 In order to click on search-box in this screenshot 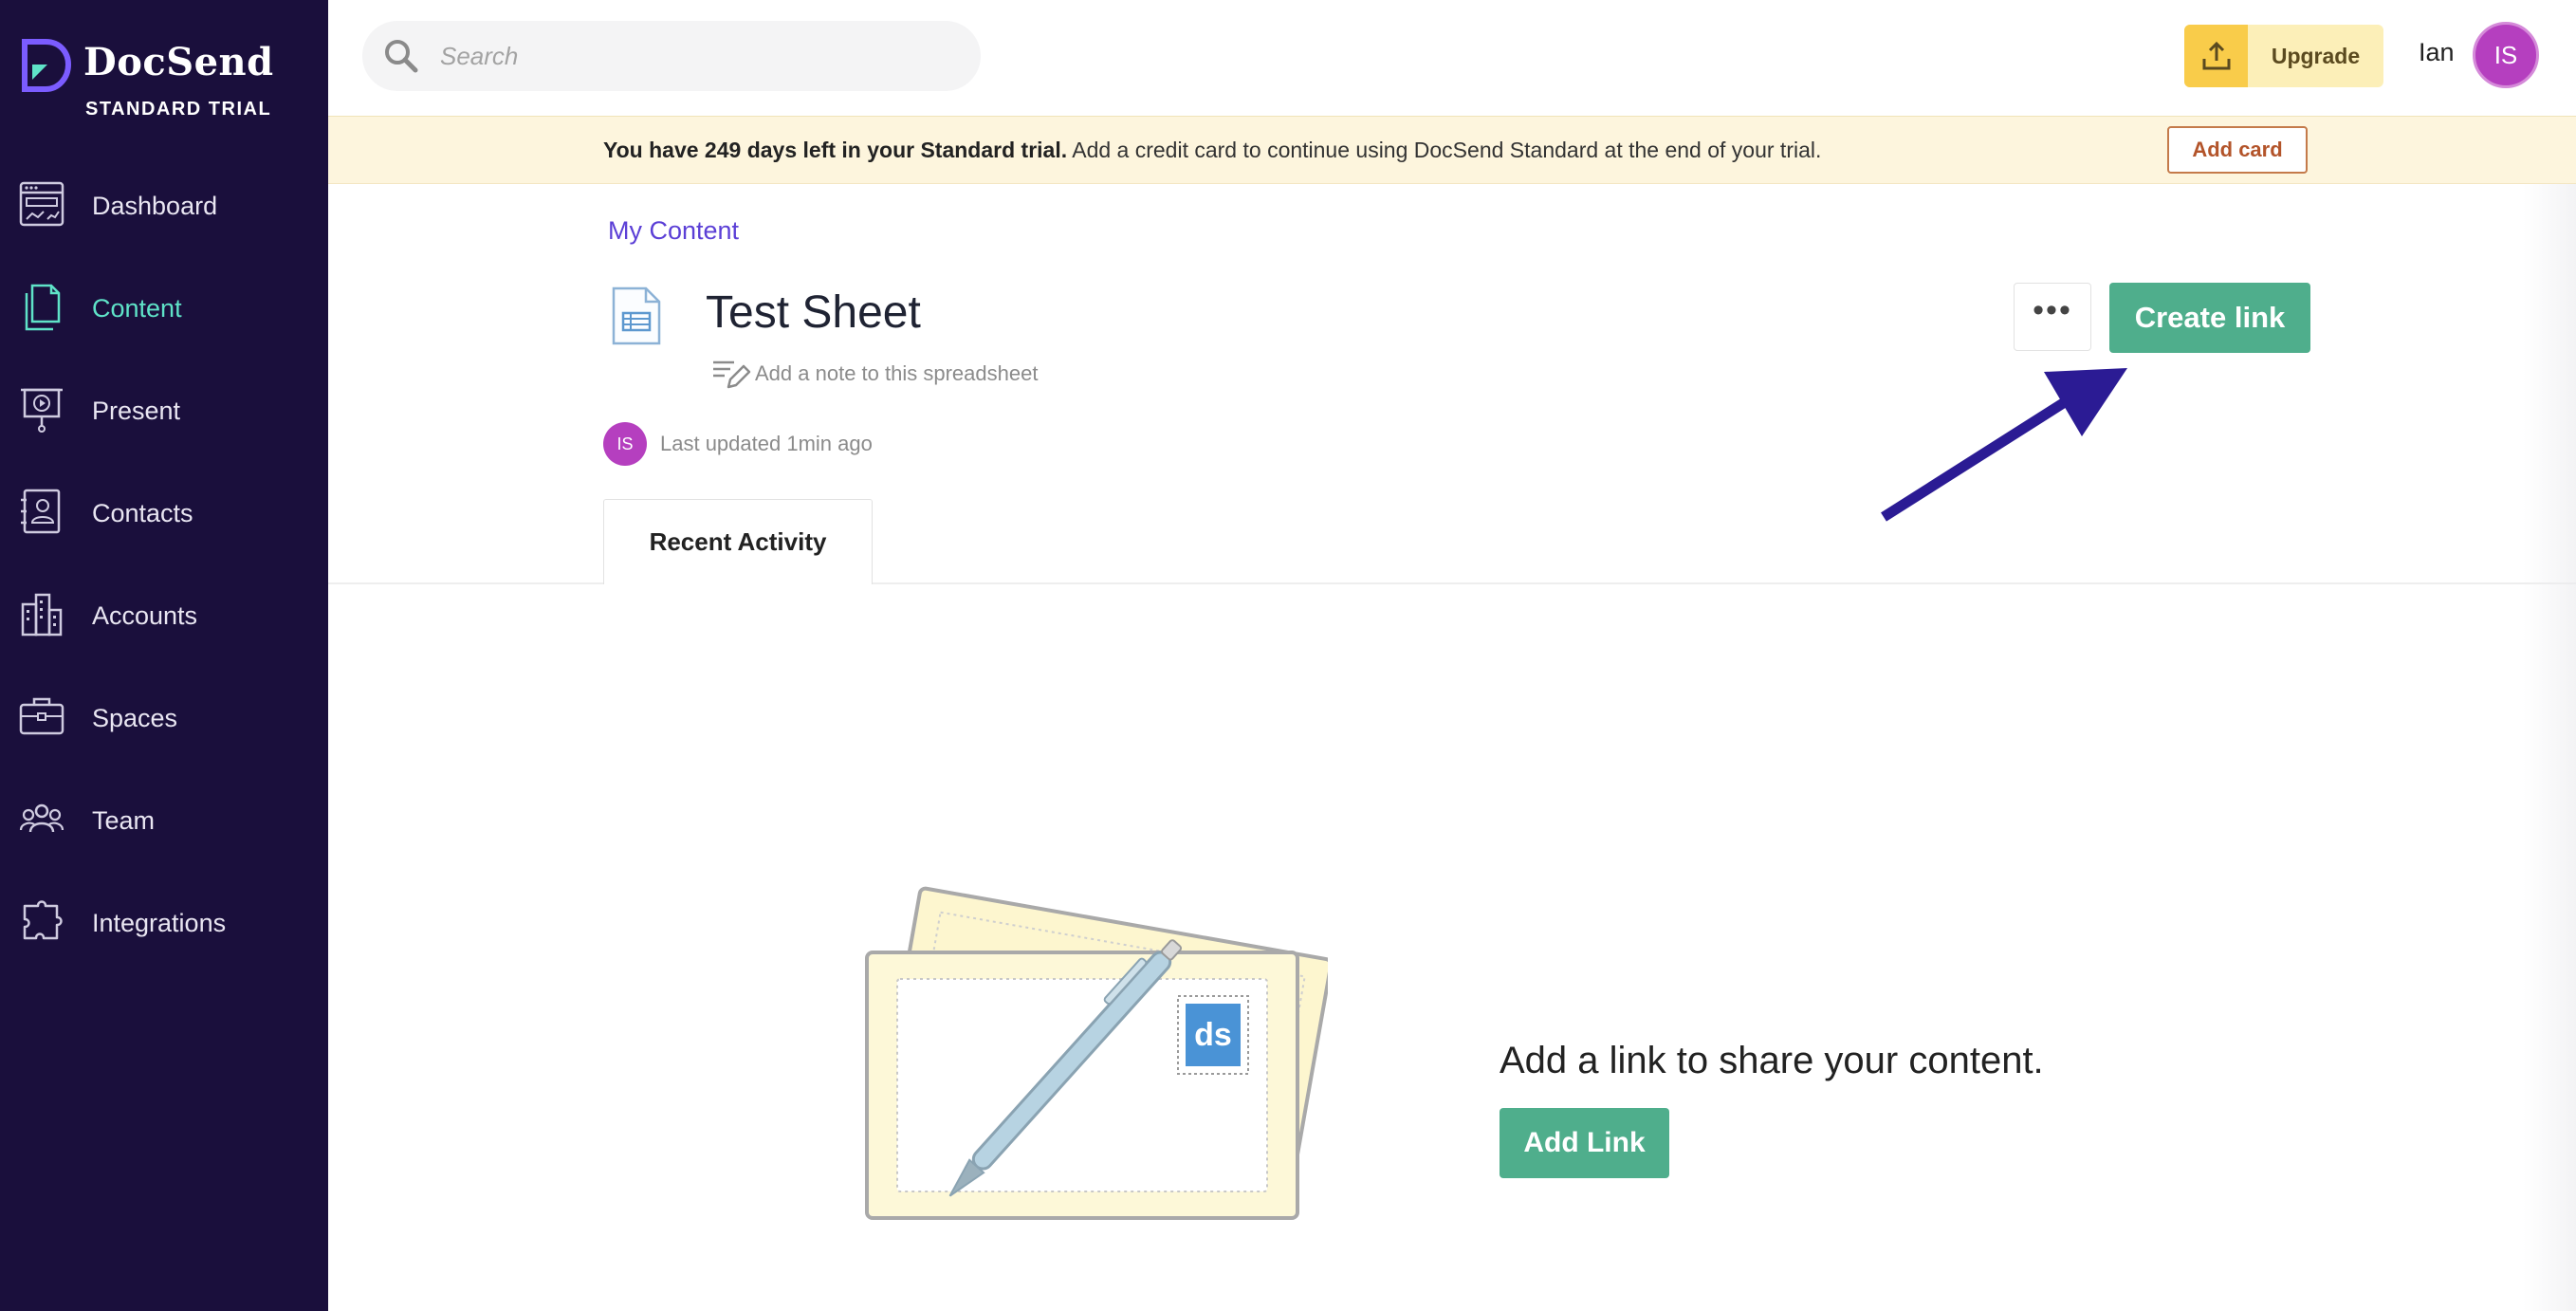, I will do `click(671, 56)`.